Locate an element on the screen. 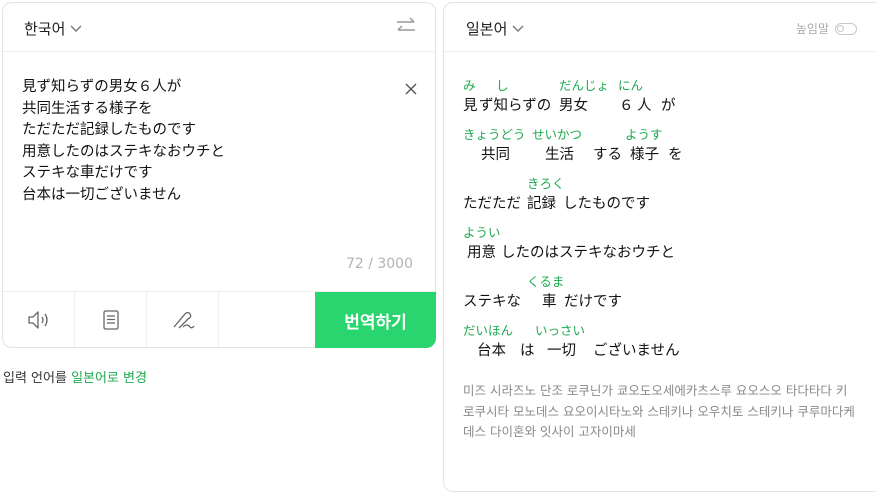  translation-base-text: したものです is located at coordinates (606, 204).